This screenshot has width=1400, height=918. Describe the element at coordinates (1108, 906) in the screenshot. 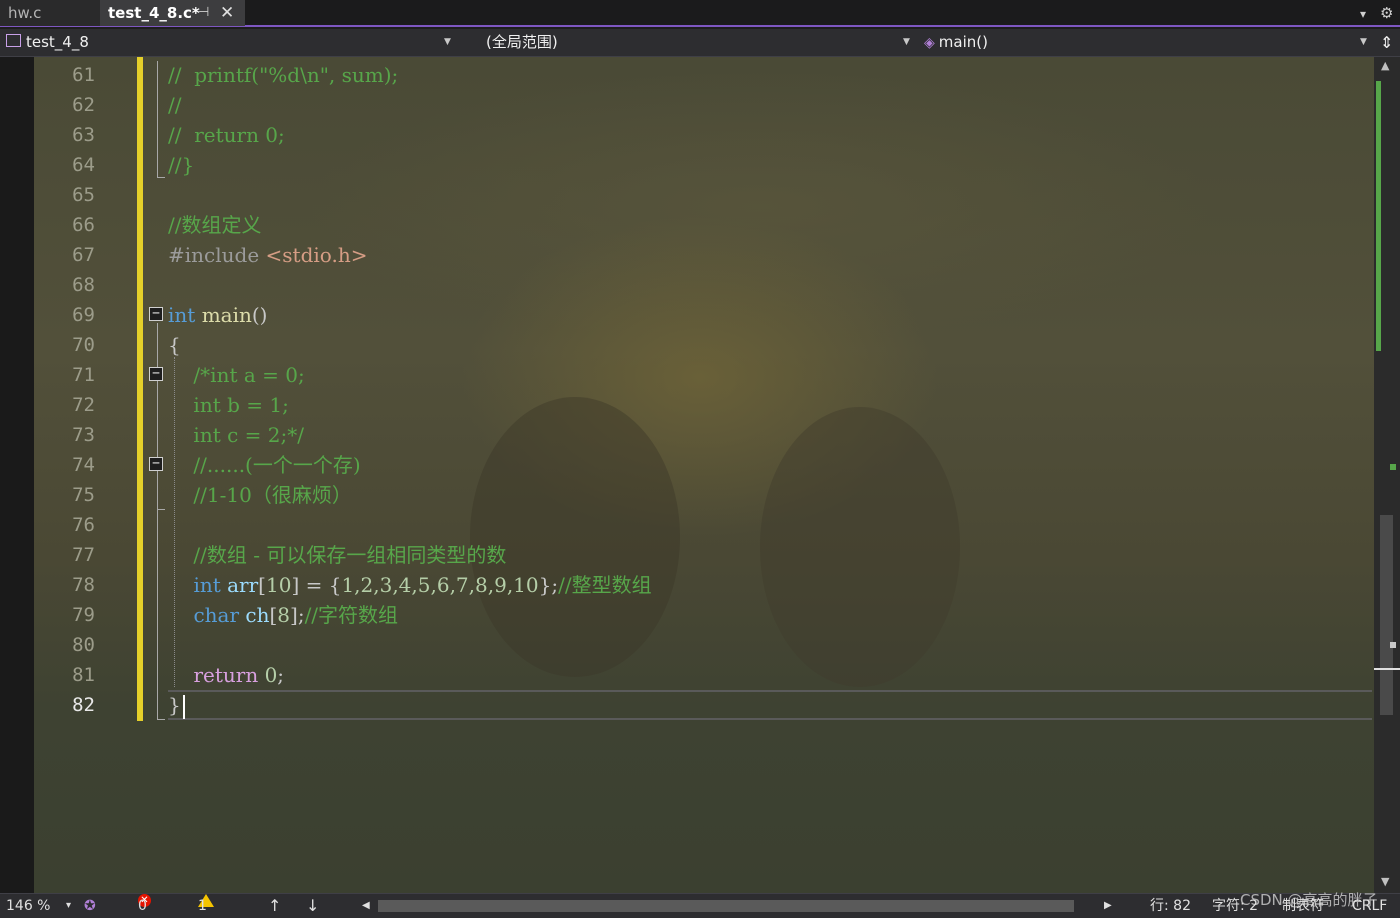

I see `scroll-right-icon: ▶` at that location.